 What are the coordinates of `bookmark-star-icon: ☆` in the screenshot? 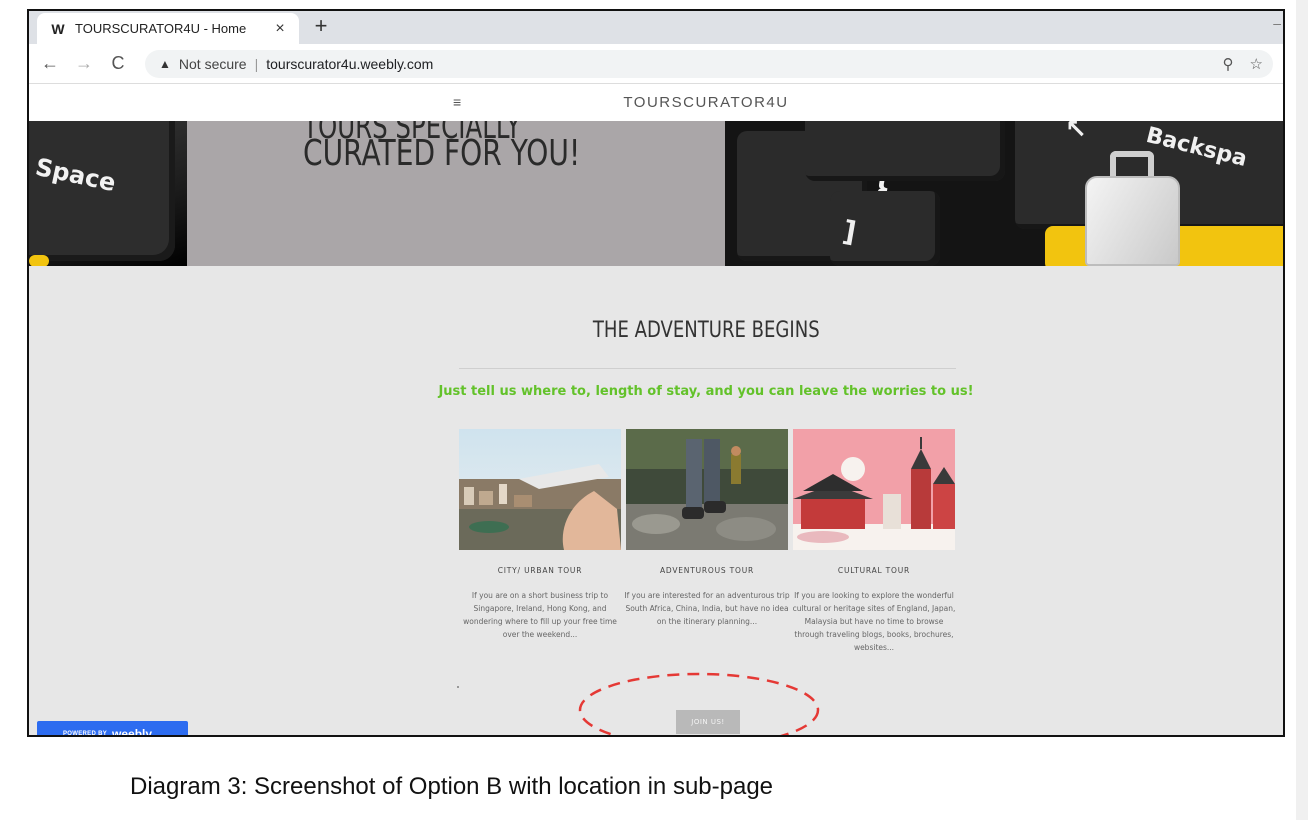 It's located at (1256, 64).